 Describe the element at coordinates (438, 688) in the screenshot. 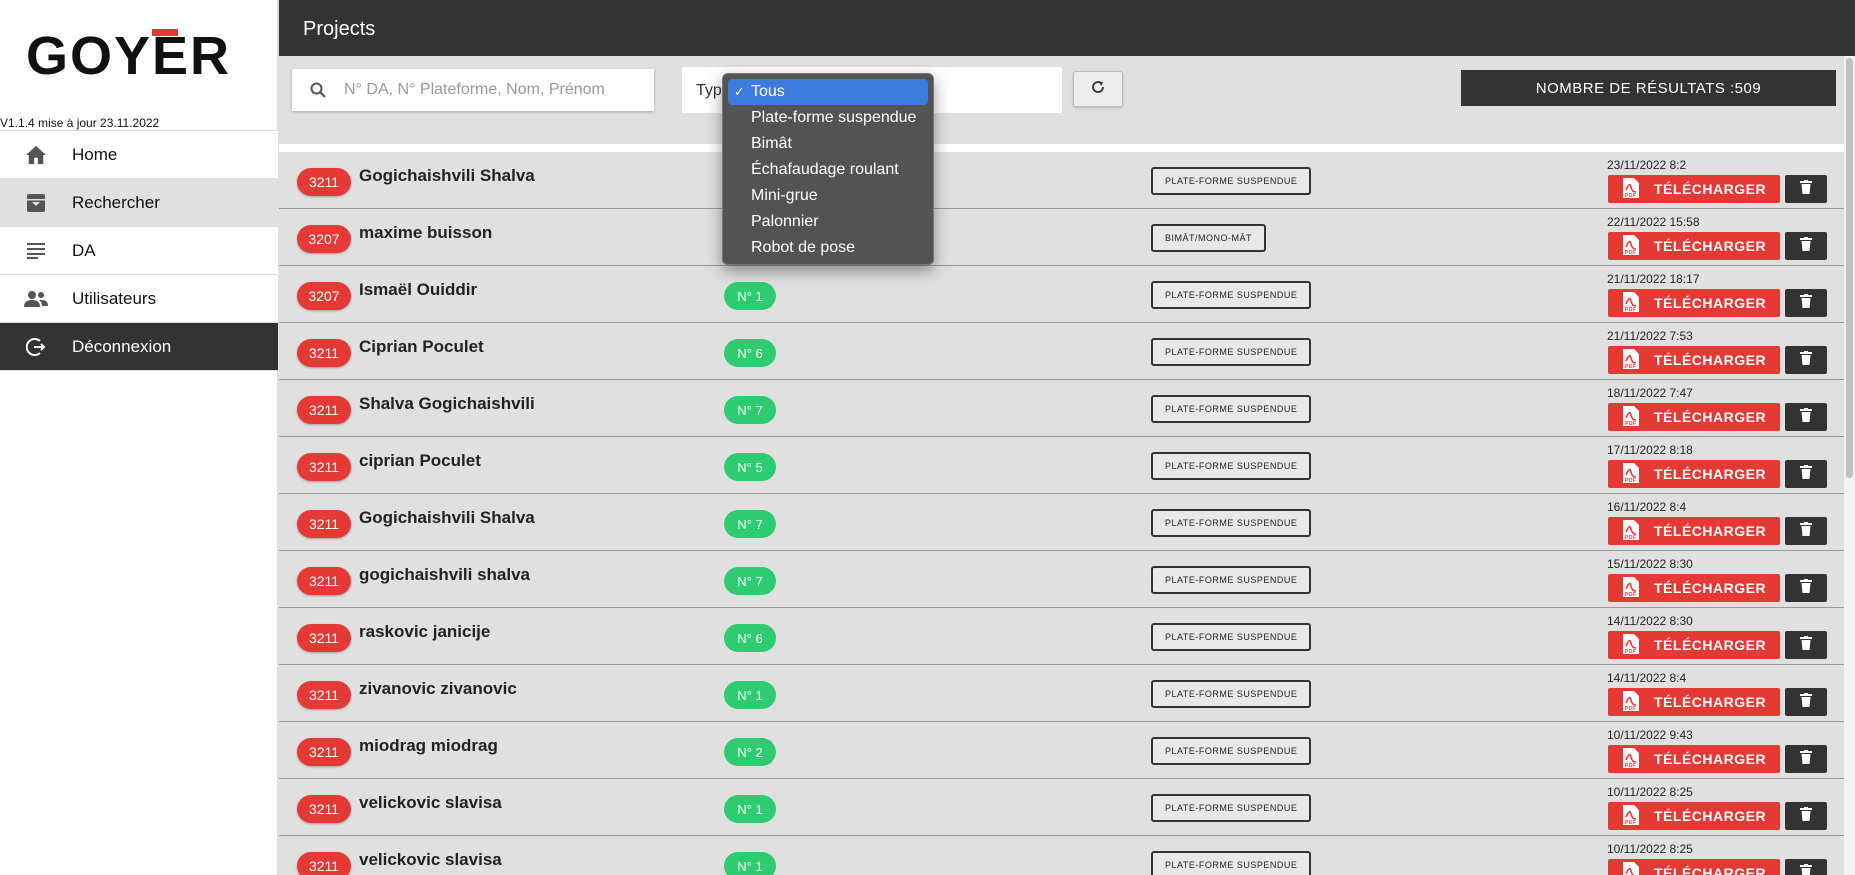

I see `row-name: zivanovic zivanovic` at that location.